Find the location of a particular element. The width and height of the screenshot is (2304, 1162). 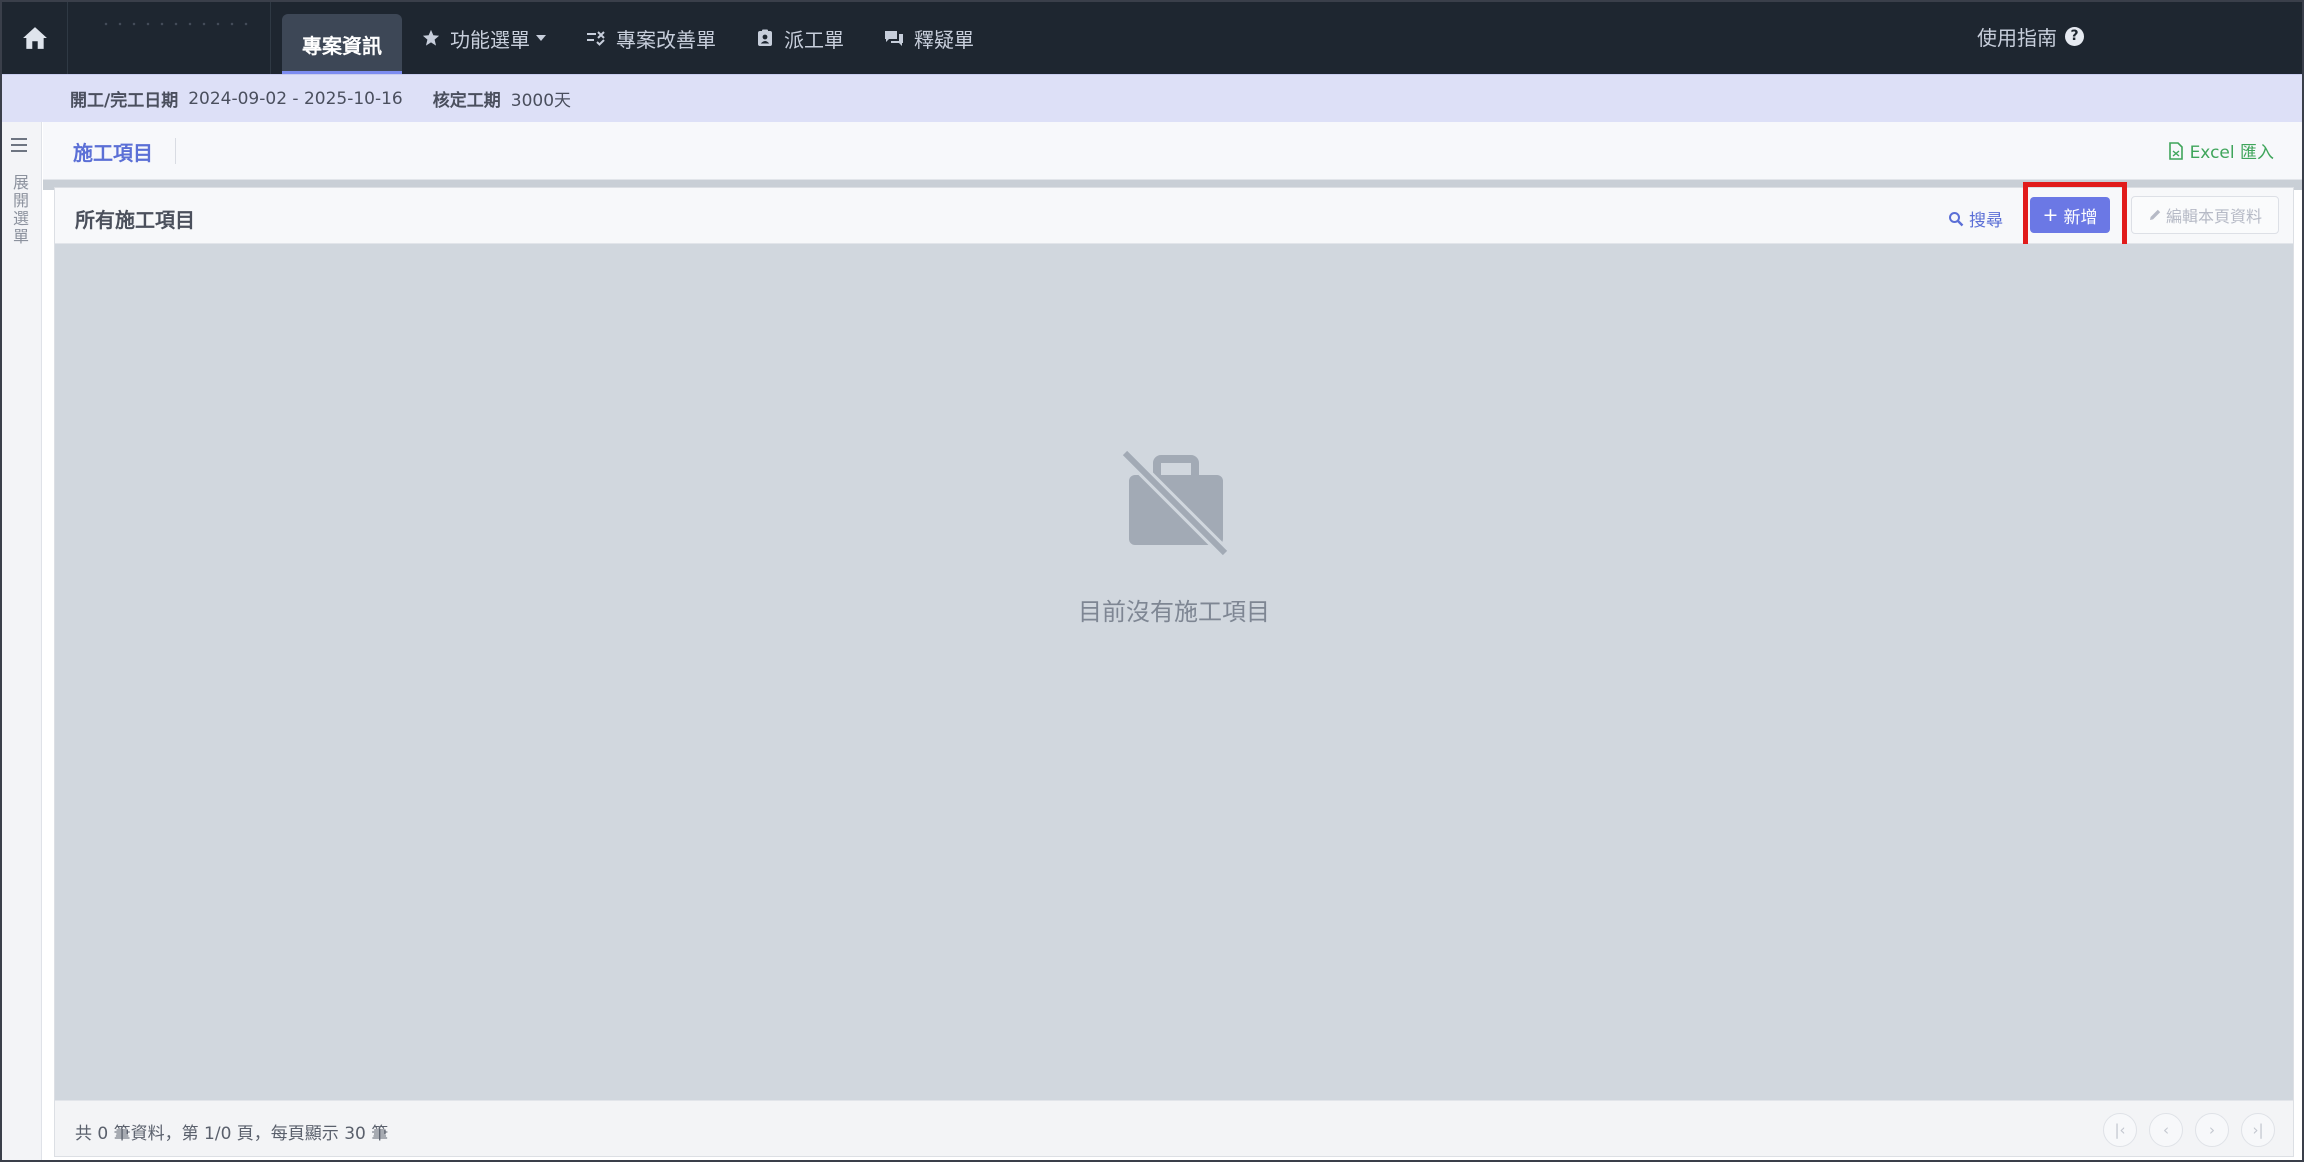

chevron-left-icon: ‹ is located at coordinates (2166, 1130).